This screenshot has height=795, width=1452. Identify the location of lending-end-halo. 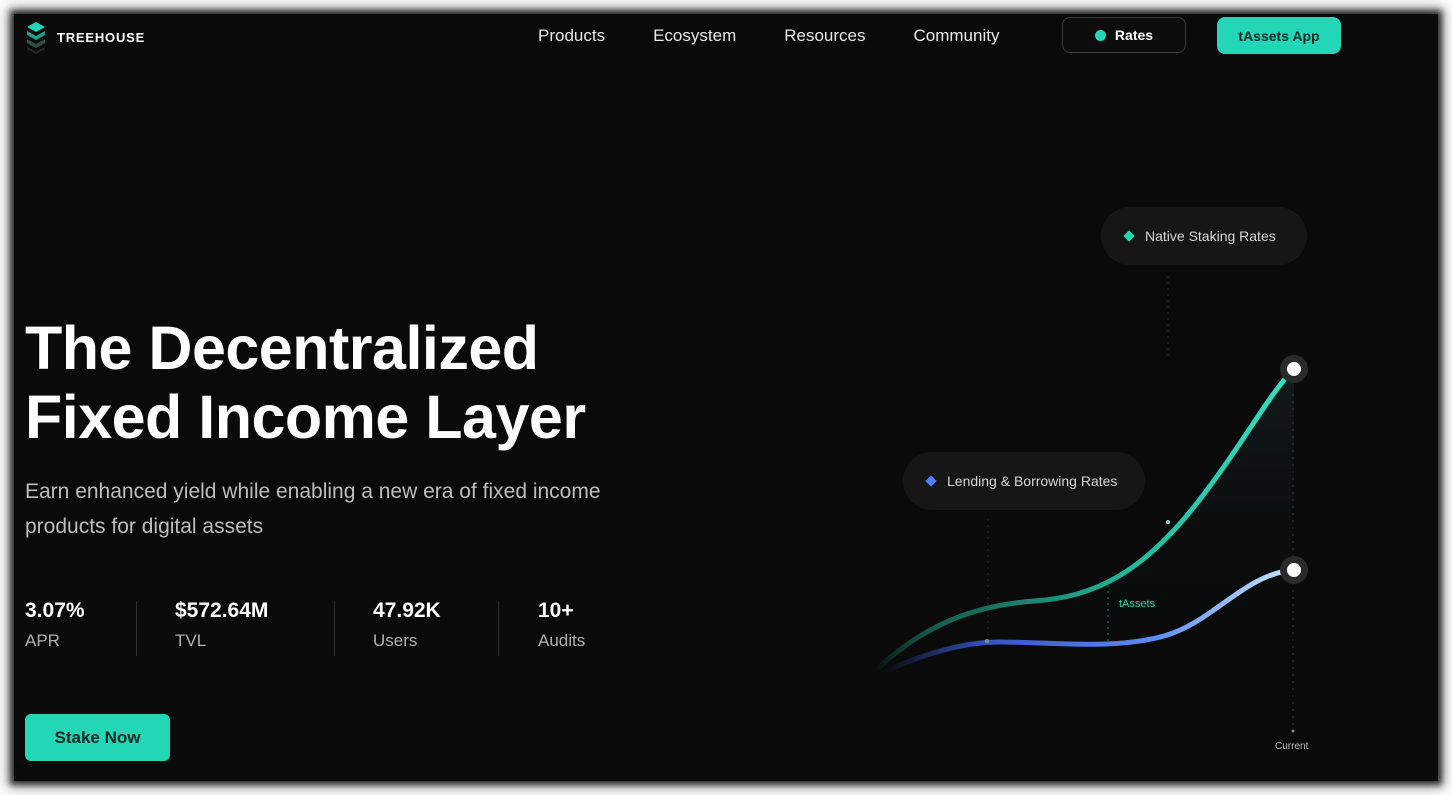
(1294, 570).